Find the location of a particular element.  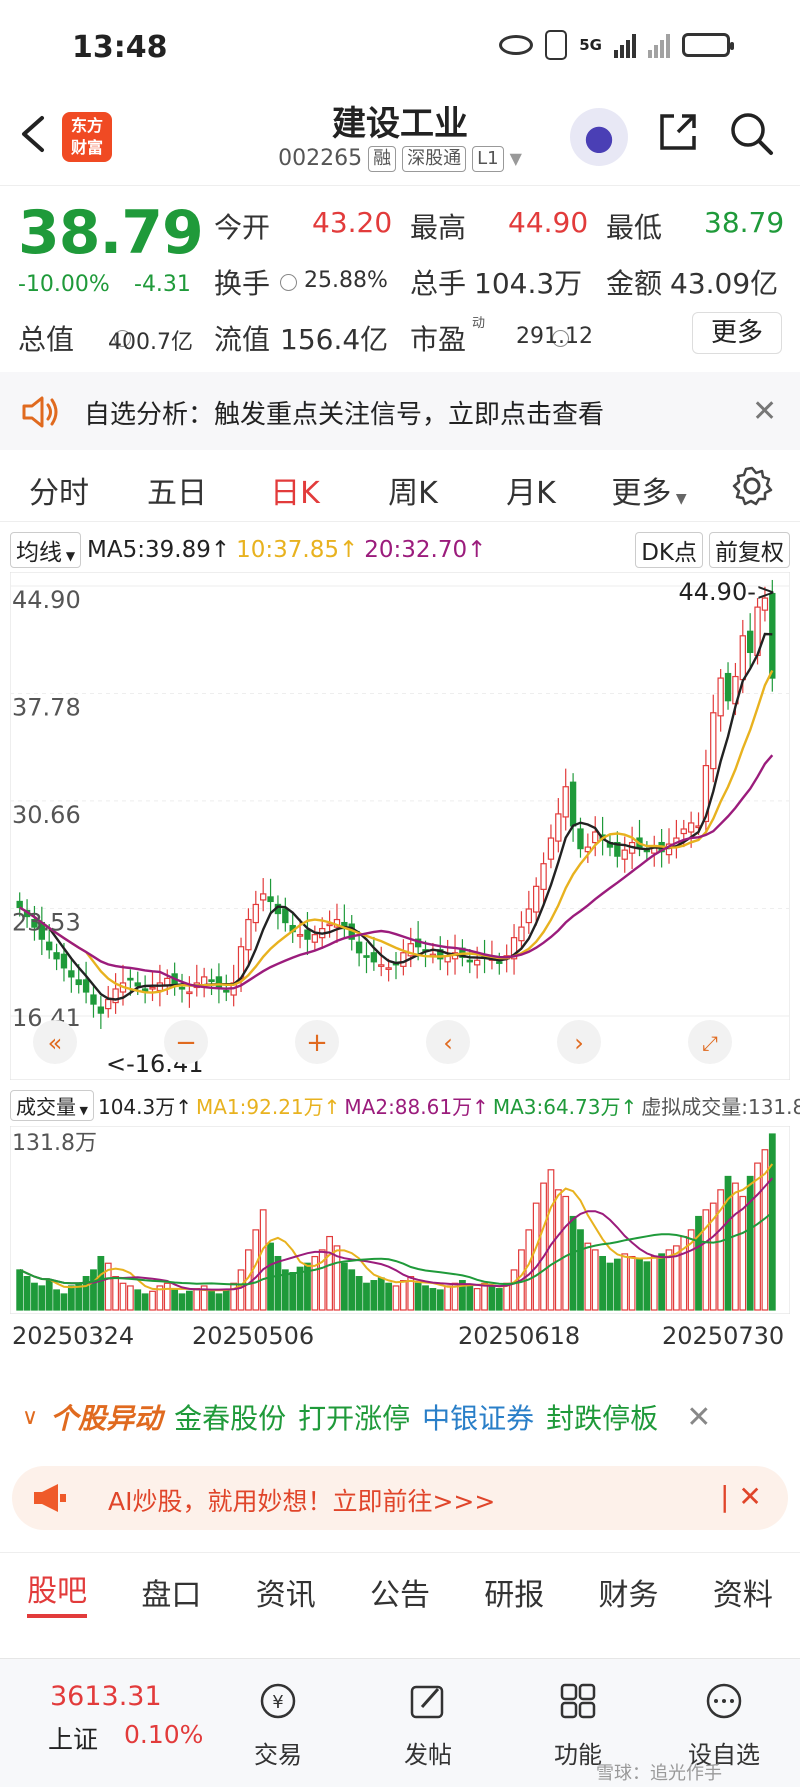

zoom-in-button: + is located at coordinates (317, 1042).